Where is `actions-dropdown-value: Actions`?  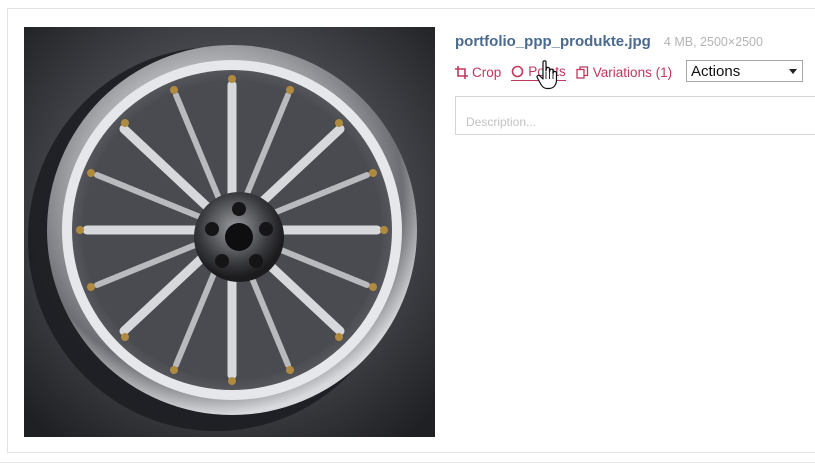
actions-dropdown-value: Actions is located at coordinates (716, 71).